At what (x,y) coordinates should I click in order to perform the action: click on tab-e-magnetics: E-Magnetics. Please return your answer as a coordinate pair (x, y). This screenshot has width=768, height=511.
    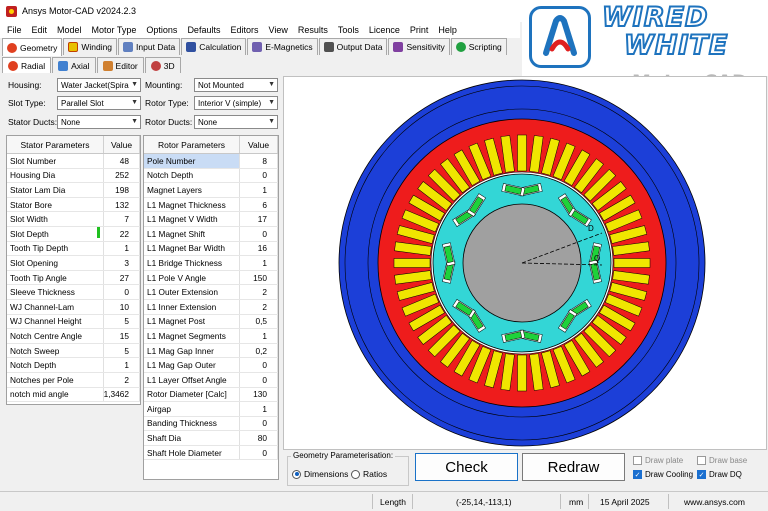
    Looking at the image, I should click on (282, 46).